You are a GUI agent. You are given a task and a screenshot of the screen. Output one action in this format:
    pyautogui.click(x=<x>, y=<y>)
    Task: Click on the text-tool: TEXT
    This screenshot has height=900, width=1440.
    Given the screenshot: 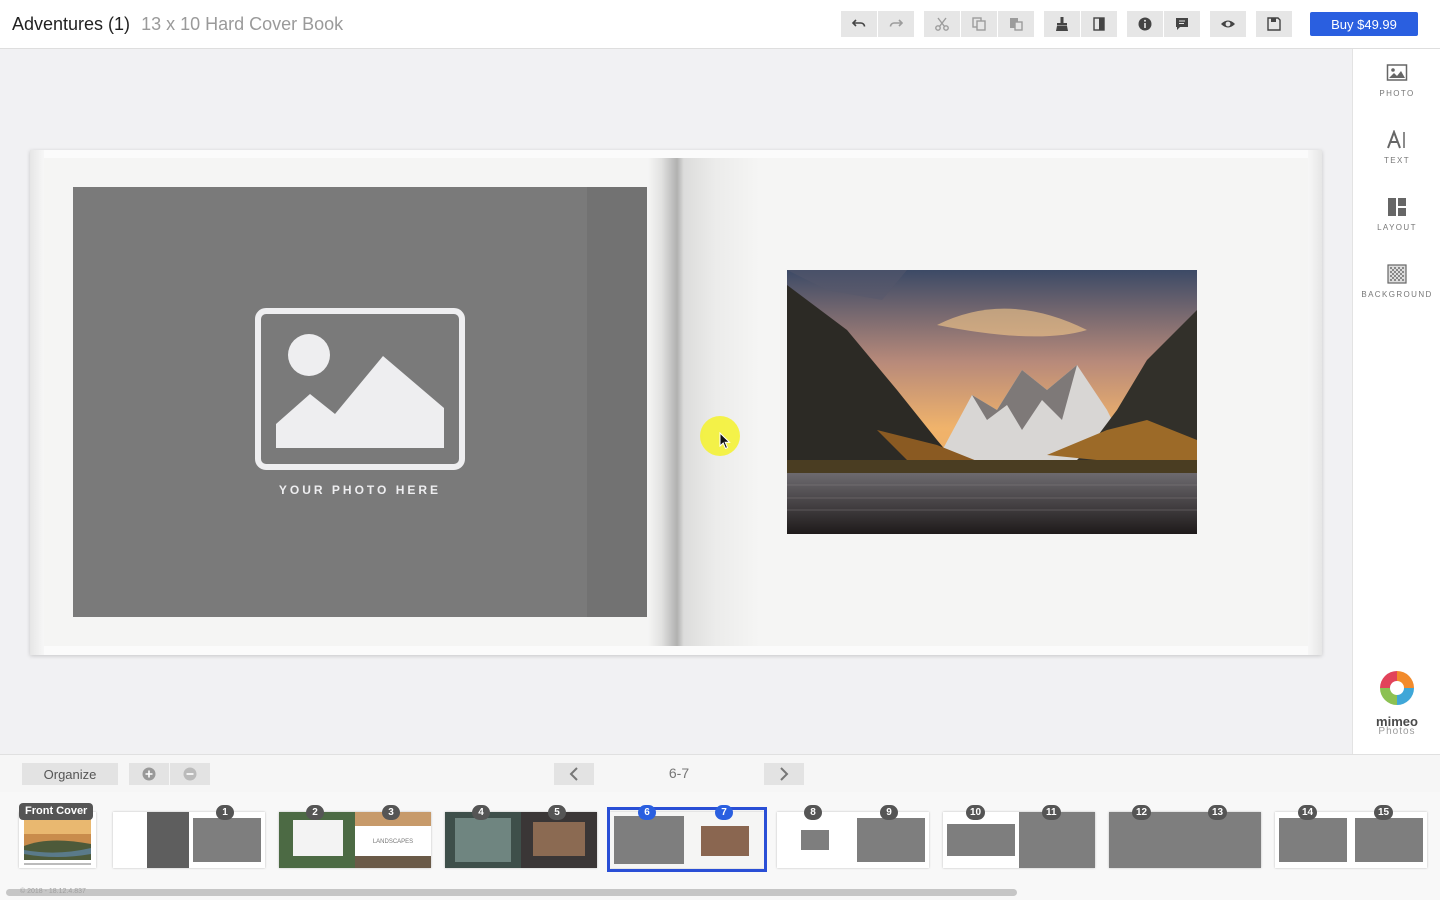 What is the action you would take?
    pyautogui.click(x=1396, y=147)
    